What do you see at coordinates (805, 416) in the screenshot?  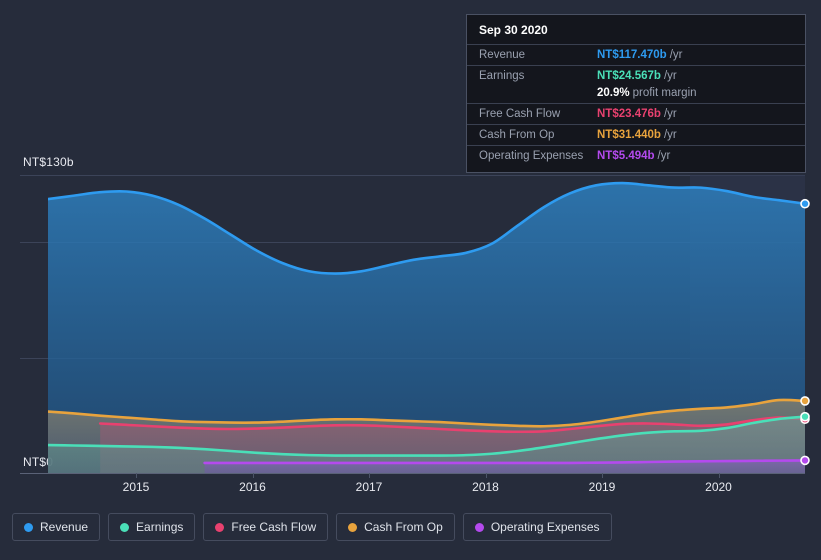 I see `end-marker-earnings` at bounding box center [805, 416].